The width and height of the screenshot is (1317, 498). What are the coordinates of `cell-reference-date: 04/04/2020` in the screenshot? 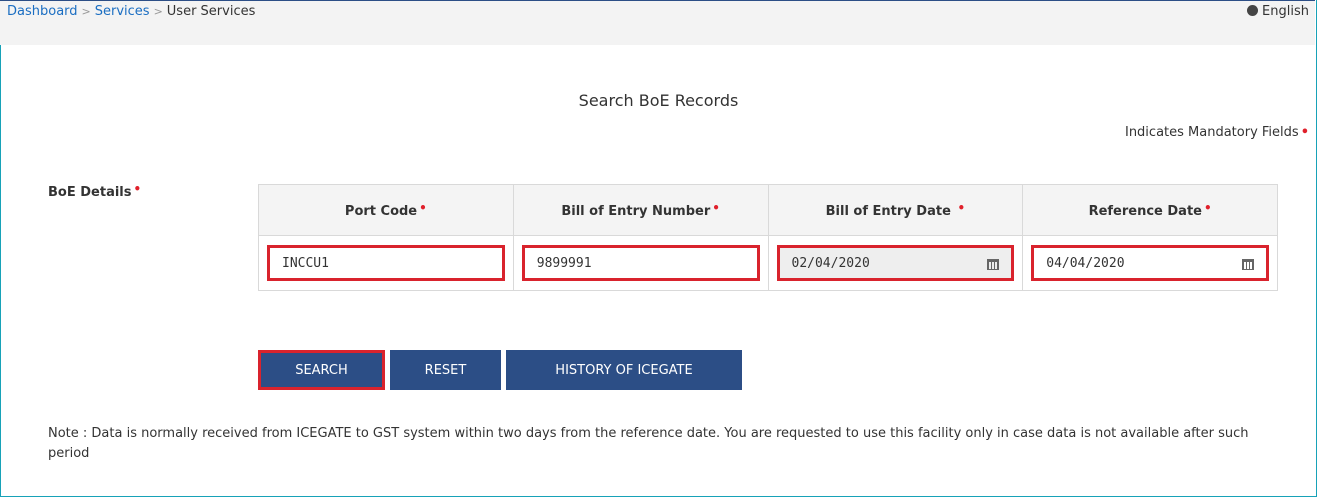 It's located at (1150, 263).